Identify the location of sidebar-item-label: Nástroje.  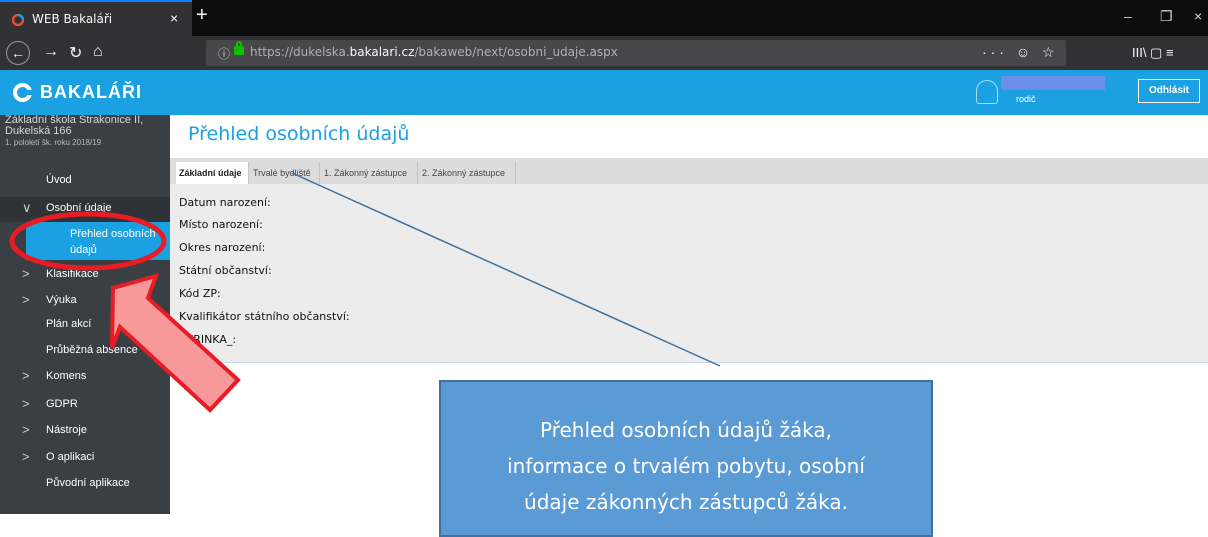
(66, 430).